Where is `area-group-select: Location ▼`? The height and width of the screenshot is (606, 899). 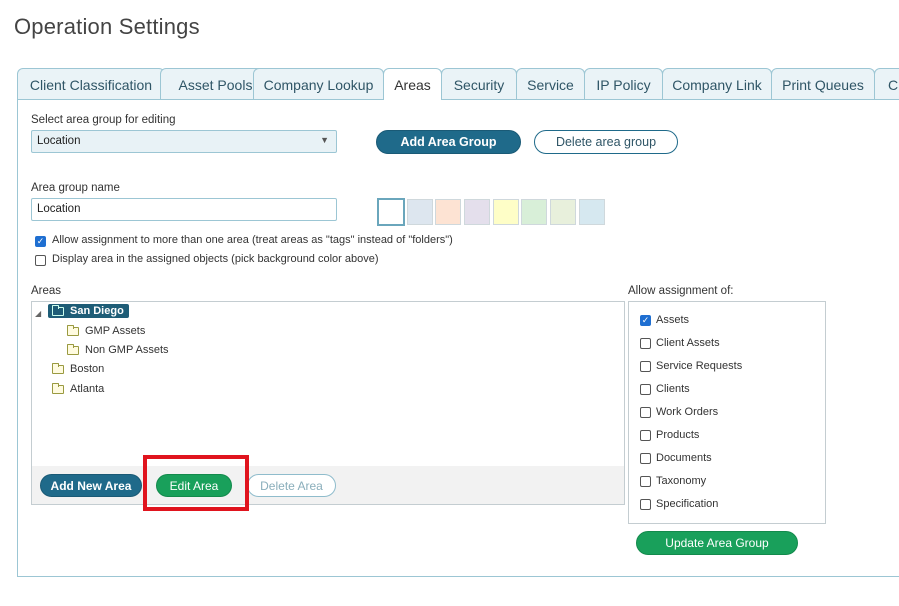
area-group-select: Location ▼ is located at coordinates (184, 141).